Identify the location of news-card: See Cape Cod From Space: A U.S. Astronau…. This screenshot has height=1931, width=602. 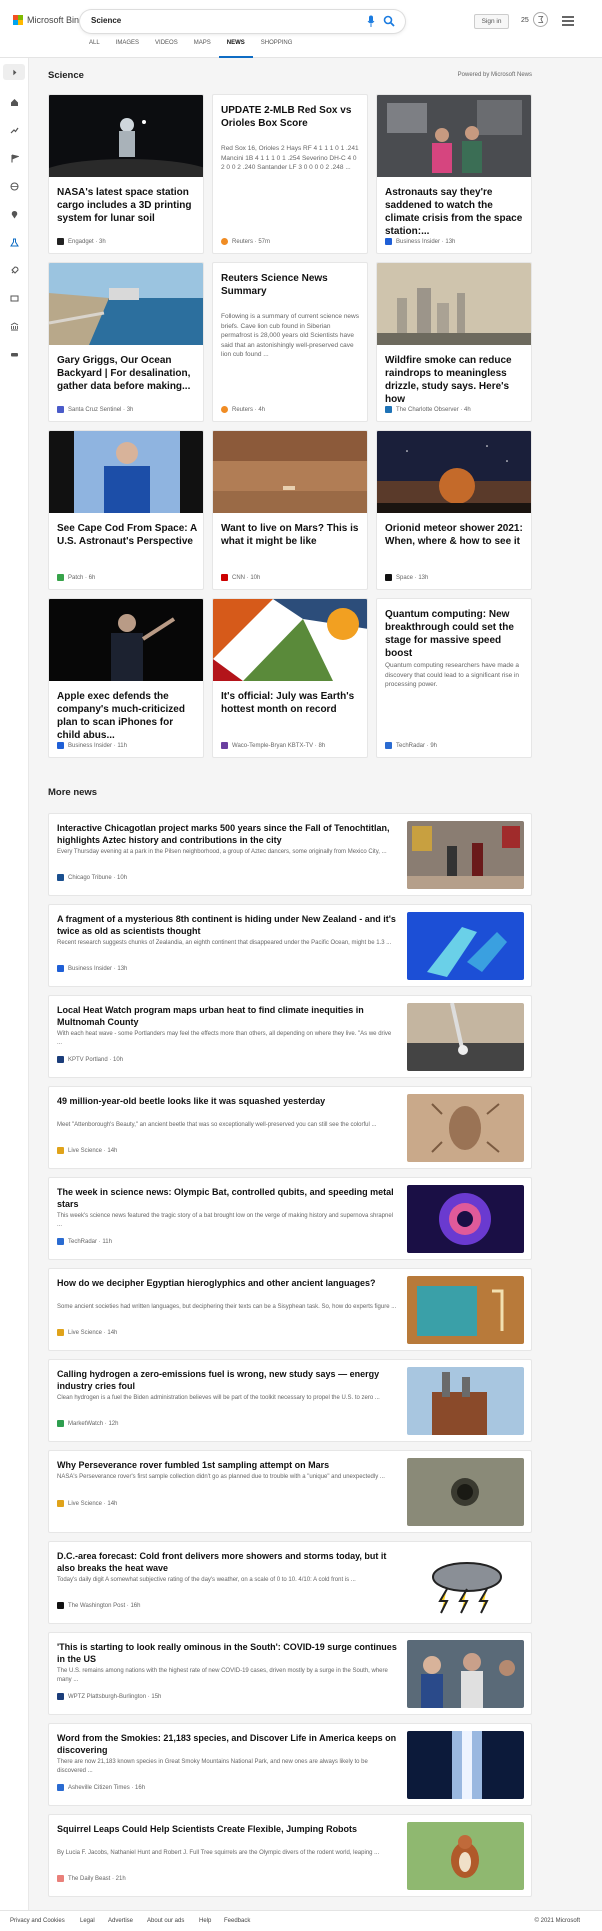
(126, 510).